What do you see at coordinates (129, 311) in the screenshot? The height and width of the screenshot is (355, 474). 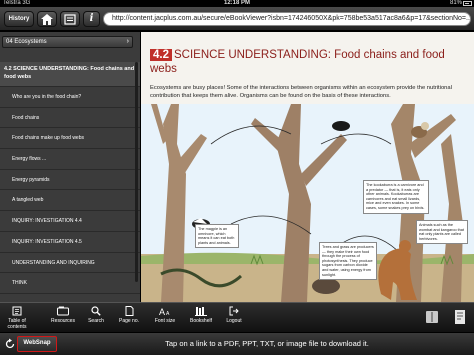 I see `page-number-icon` at bounding box center [129, 311].